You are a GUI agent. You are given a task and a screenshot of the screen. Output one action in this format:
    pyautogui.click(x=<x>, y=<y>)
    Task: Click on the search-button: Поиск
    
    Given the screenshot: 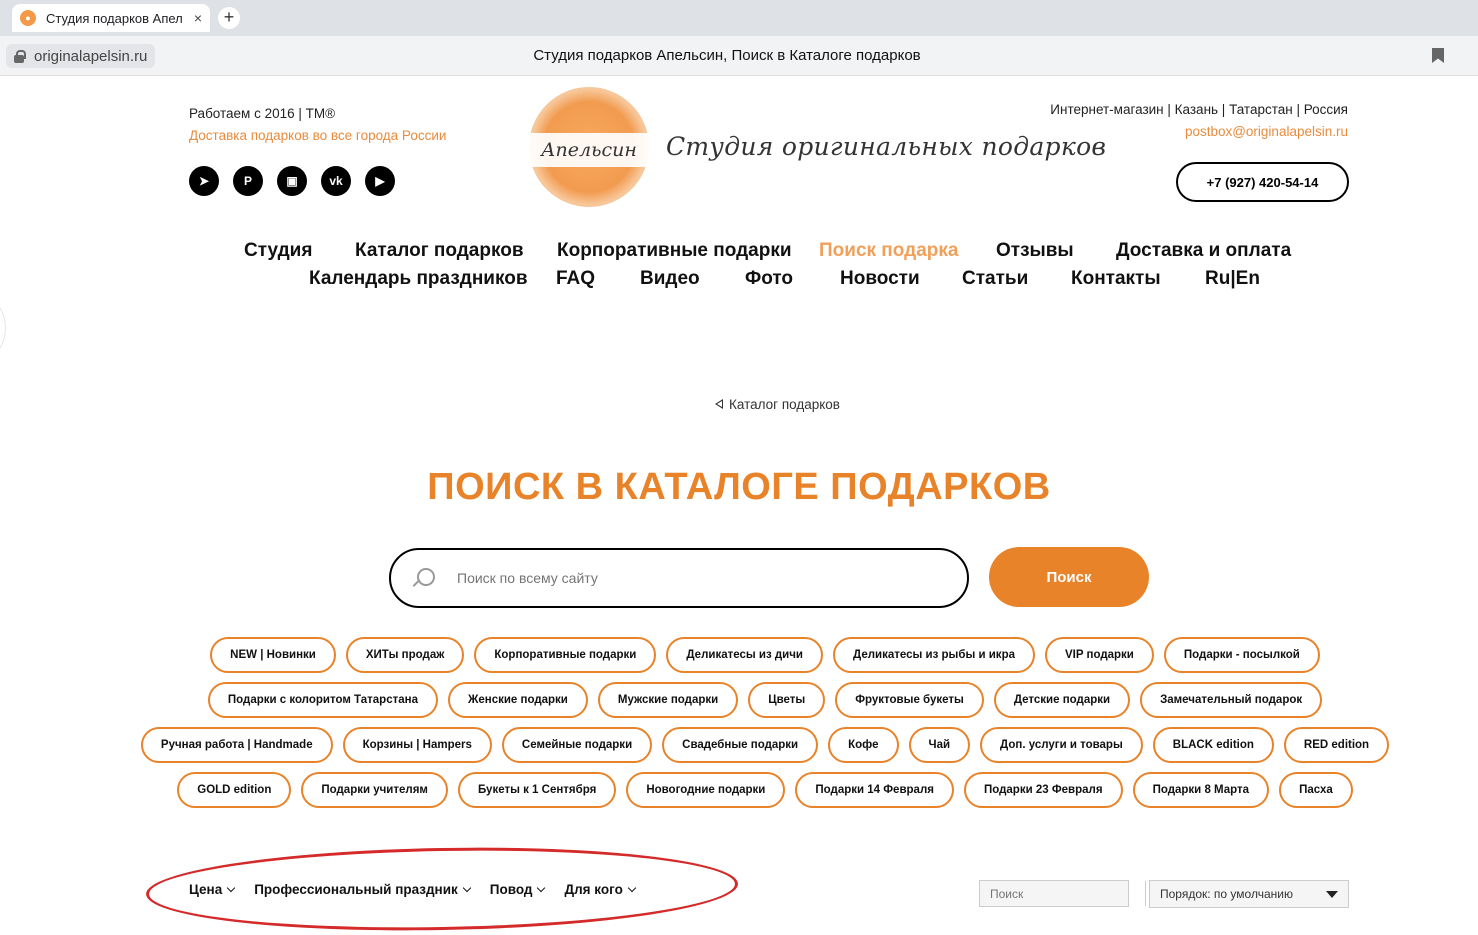 What is the action you would take?
    pyautogui.click(x=1069, y=577)
    